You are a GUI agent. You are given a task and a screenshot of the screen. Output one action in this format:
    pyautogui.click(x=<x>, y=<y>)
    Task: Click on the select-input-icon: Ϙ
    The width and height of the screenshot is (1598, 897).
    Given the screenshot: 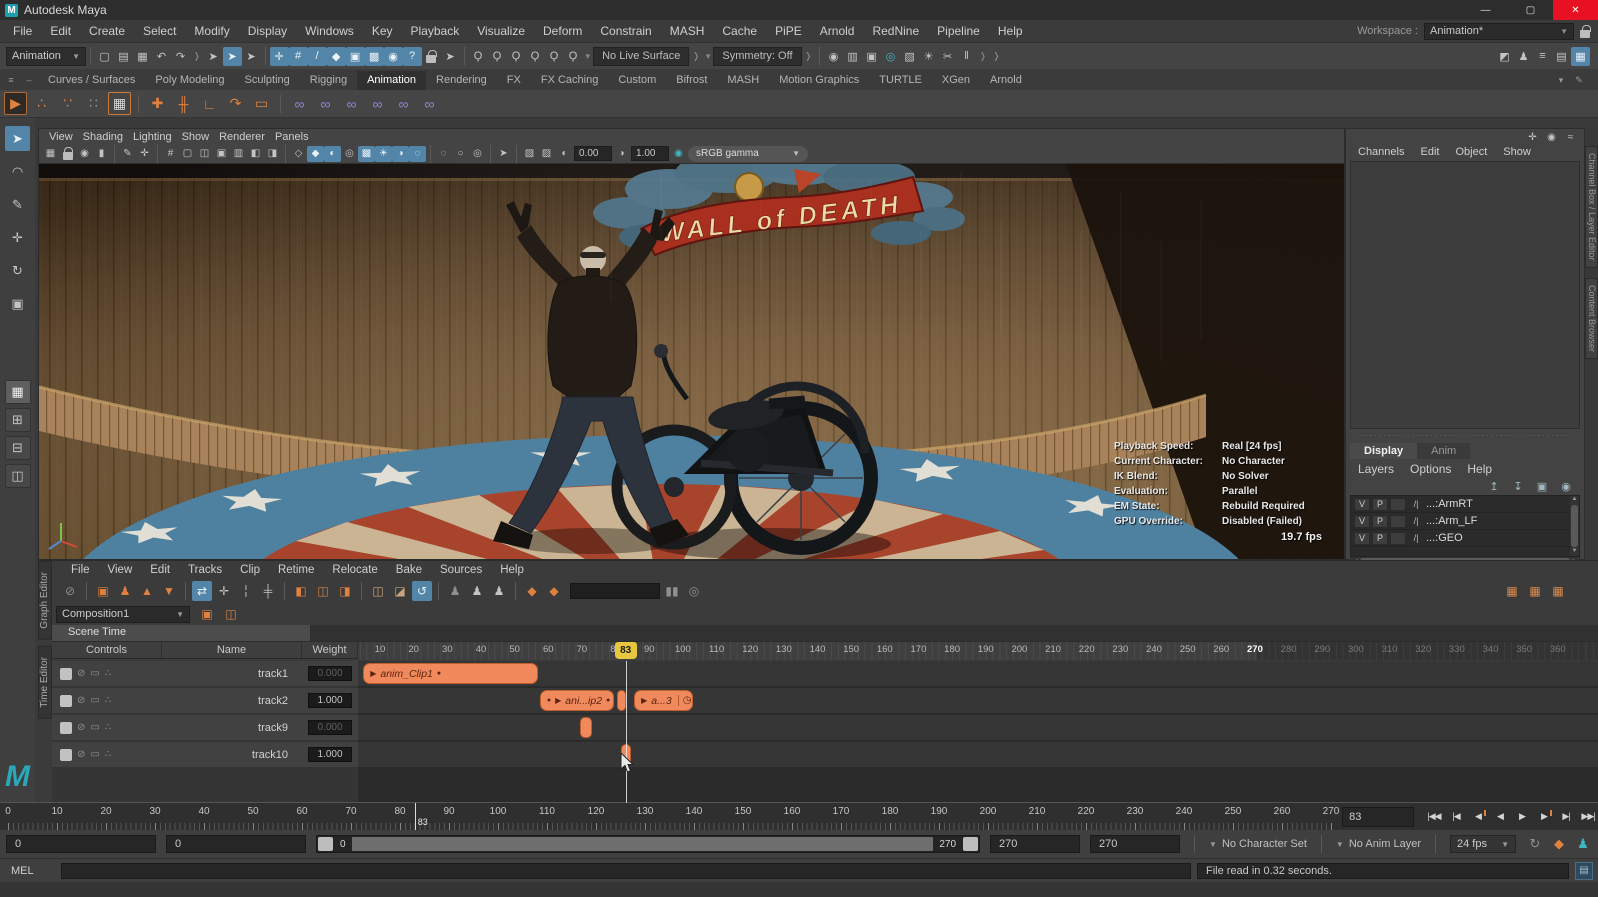 What is the action you would take?
    pyautogui.click(x=554, y=56)
    